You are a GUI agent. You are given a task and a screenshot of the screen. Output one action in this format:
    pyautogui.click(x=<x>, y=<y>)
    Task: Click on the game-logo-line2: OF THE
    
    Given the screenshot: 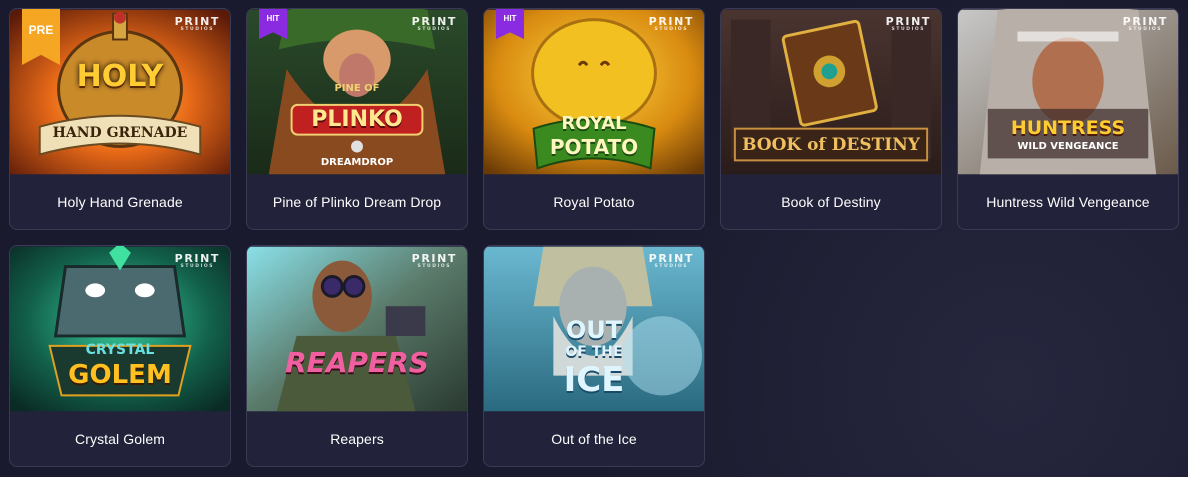 What is the action you would take?
    pyautogui.click(x=594, y=352)
    